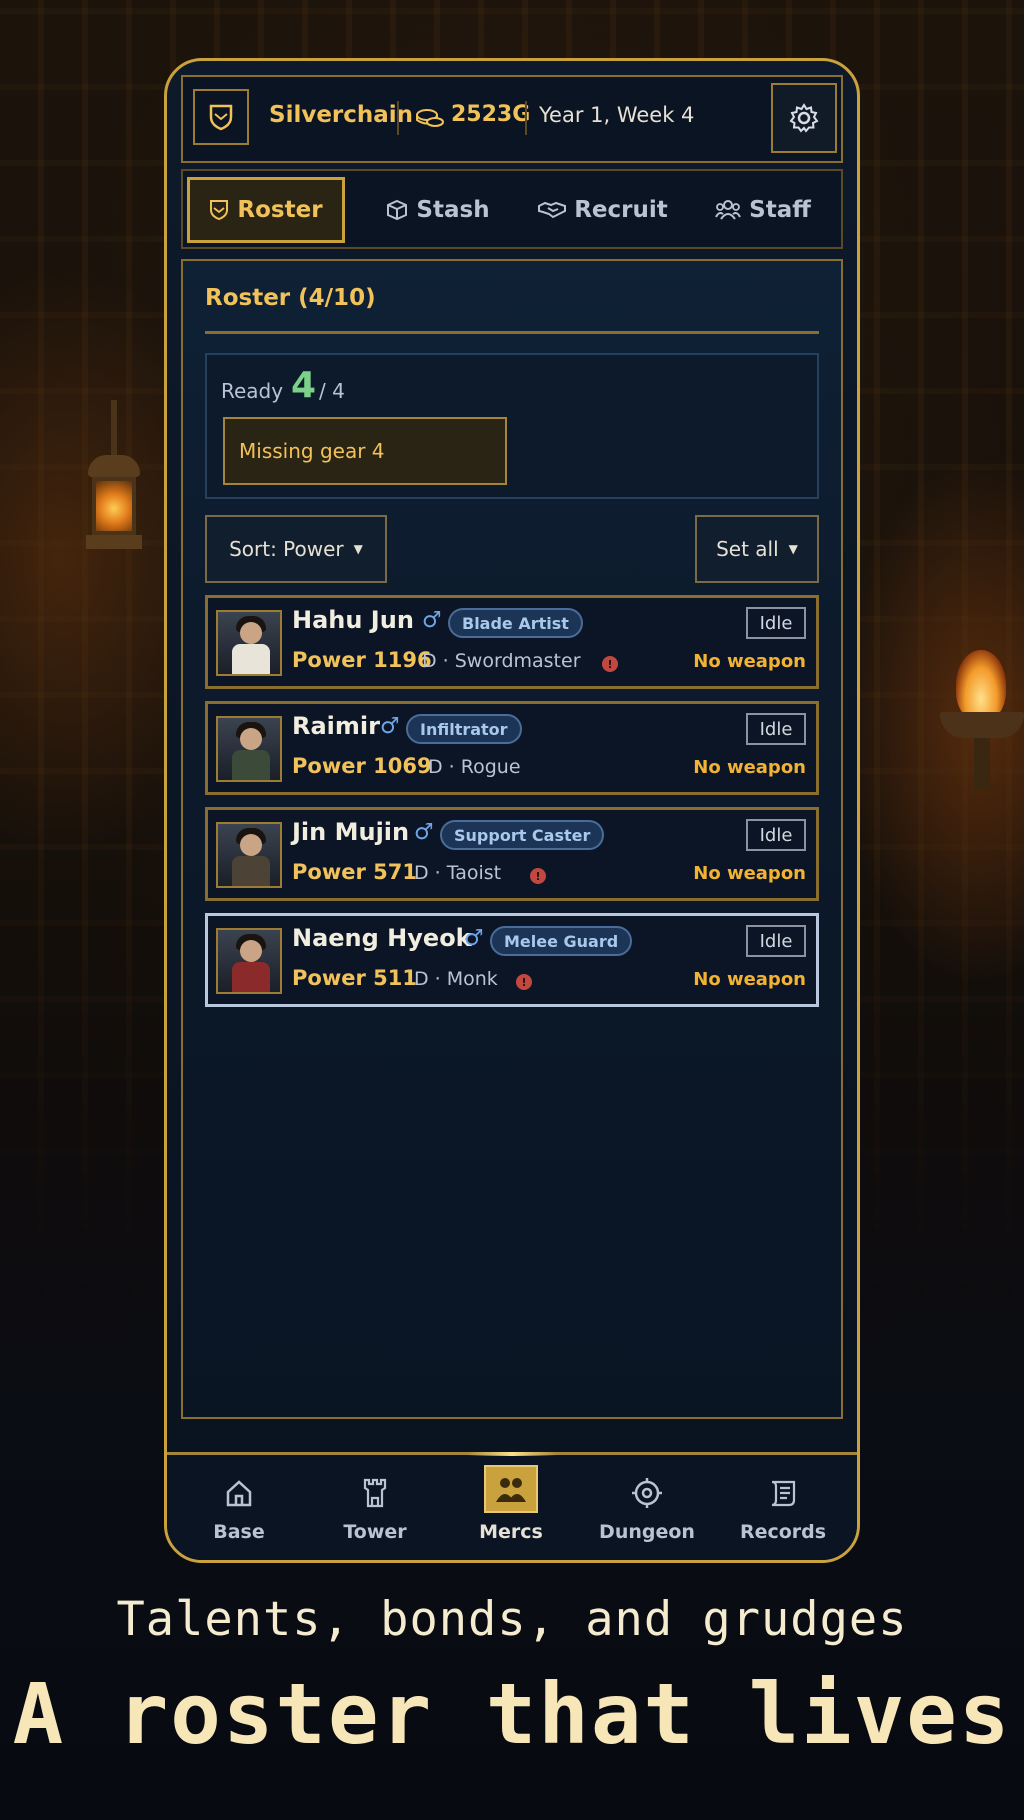 Image resolution: width=1024 pixels, height=1820 pixels. Describe the element at coordinates (512, 426) in the screenshot. I see `ready-summary: Ready 4 / 4 Missing gear 4` at that location.